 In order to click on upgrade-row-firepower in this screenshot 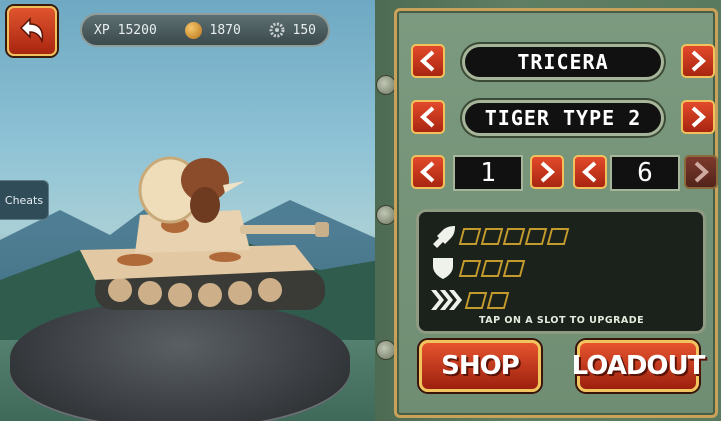, I will do `click(499, 236)`.